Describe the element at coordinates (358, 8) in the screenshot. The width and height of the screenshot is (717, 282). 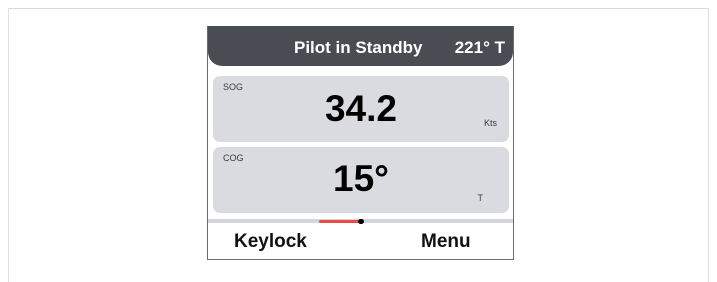
I see `frame-top-border` at that location.